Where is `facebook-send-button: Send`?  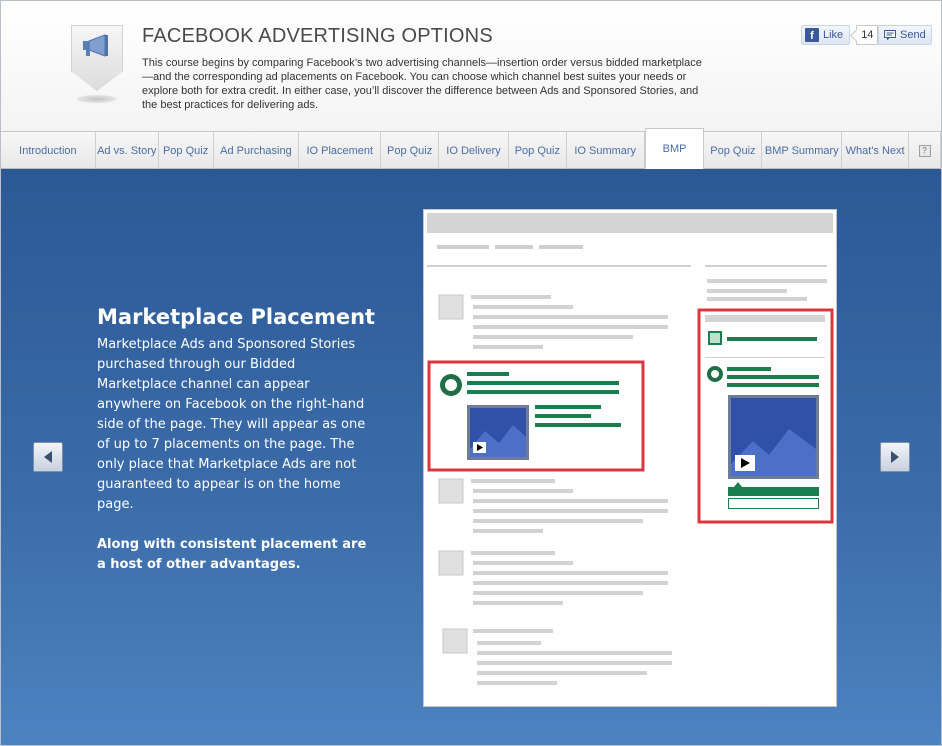
facebook-send-button: Send is located at coordinates (905, 35).